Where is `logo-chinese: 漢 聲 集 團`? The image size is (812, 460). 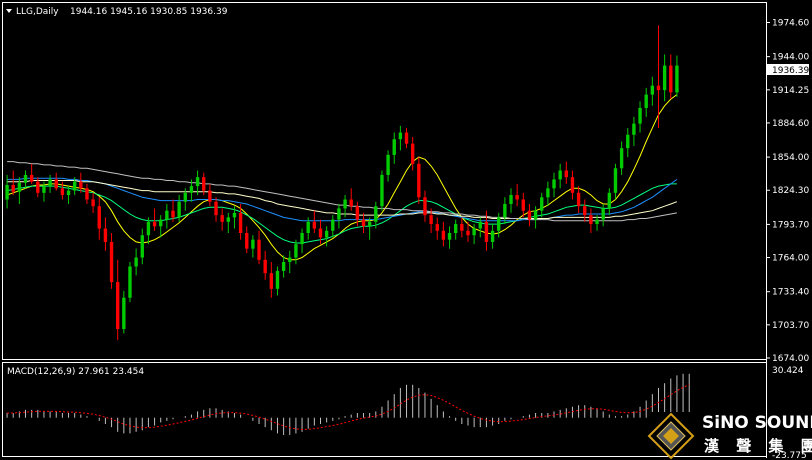 logo-chinese: 漢 聲 集 團 is located at coordinates (758, 446).